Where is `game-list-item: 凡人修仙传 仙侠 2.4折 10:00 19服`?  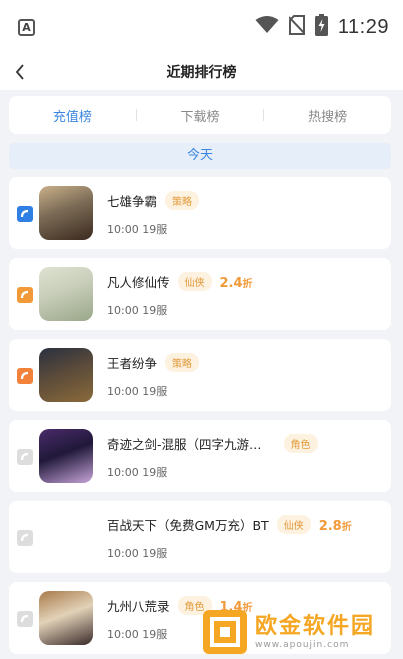
game-list-item: 凡人修仙传 仙侠 2.4折 10:00 19服 is located at coordinates (200, 294).